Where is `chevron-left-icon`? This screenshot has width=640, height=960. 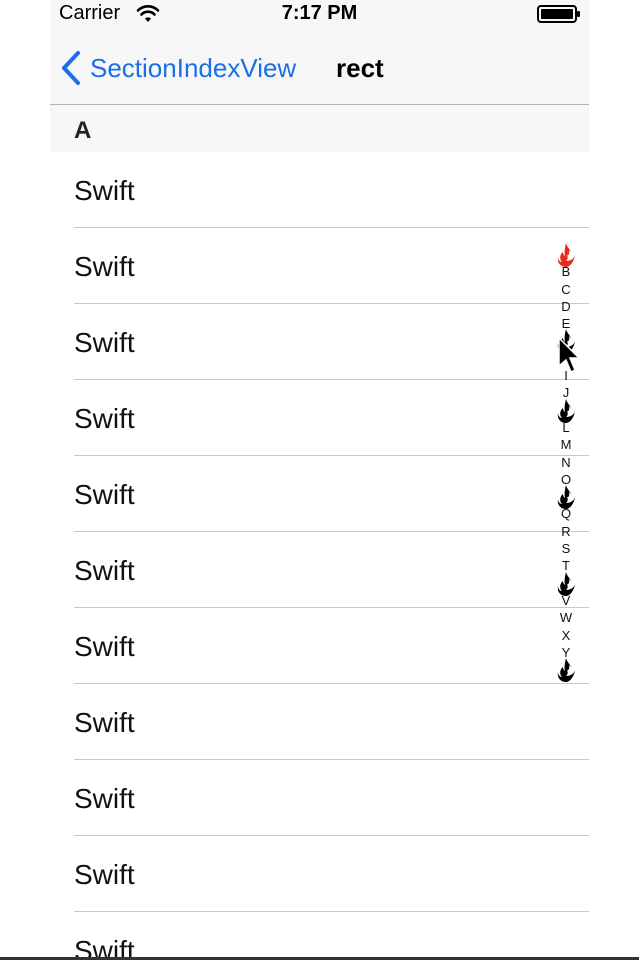
chevron-left-icon is located at coordinates (71, 68).